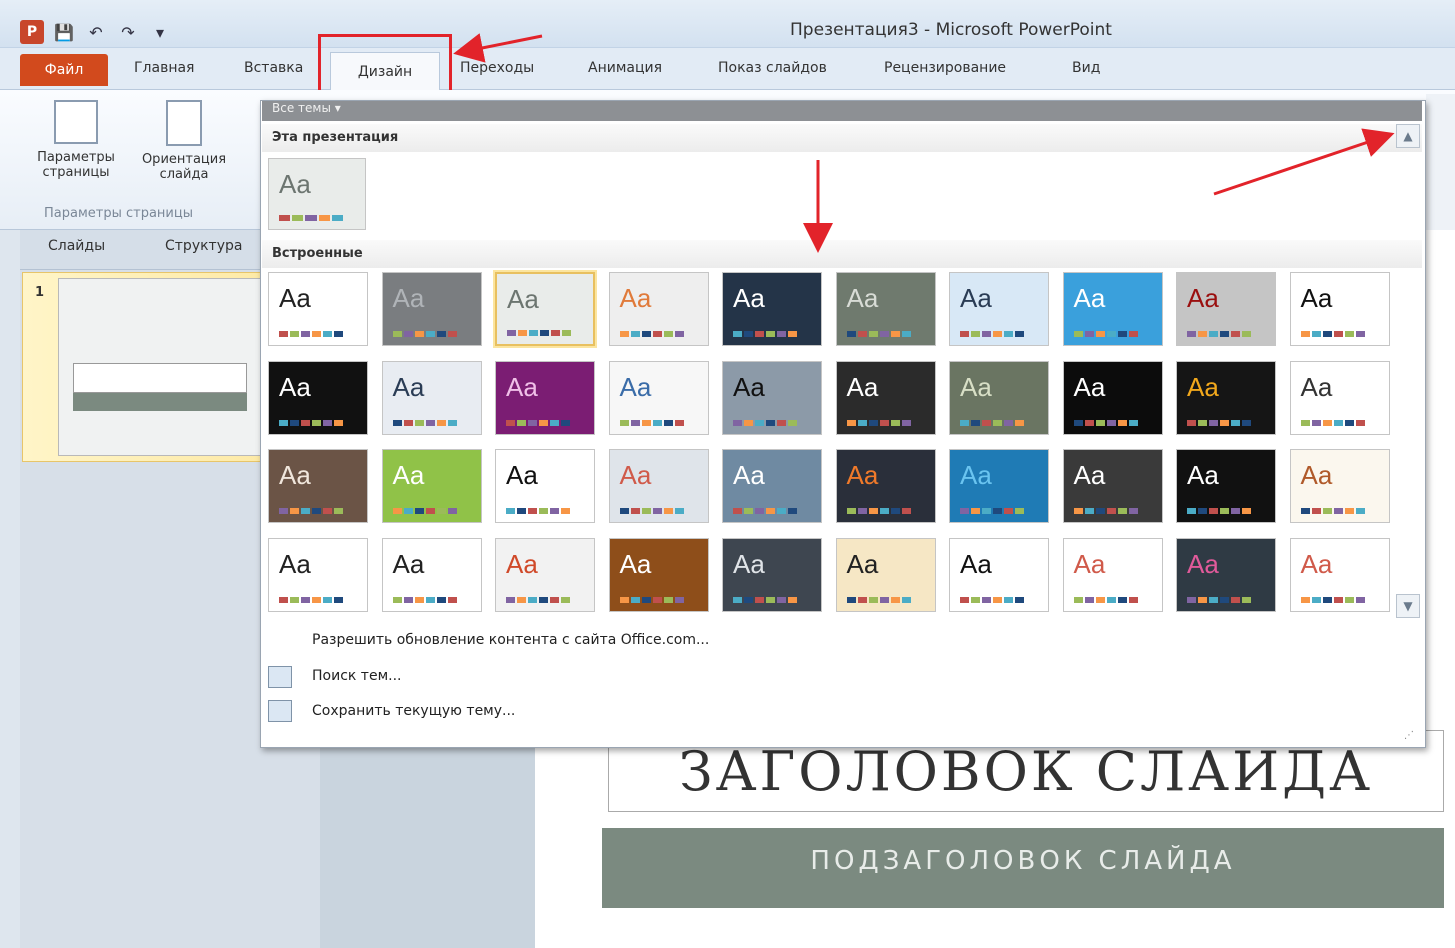 Image resolution: width=1455 pixels, height=948 pixels. Describe the element at coordinates (96, 32) in the screenshot. I see `undo-icon: ↶` at that location.